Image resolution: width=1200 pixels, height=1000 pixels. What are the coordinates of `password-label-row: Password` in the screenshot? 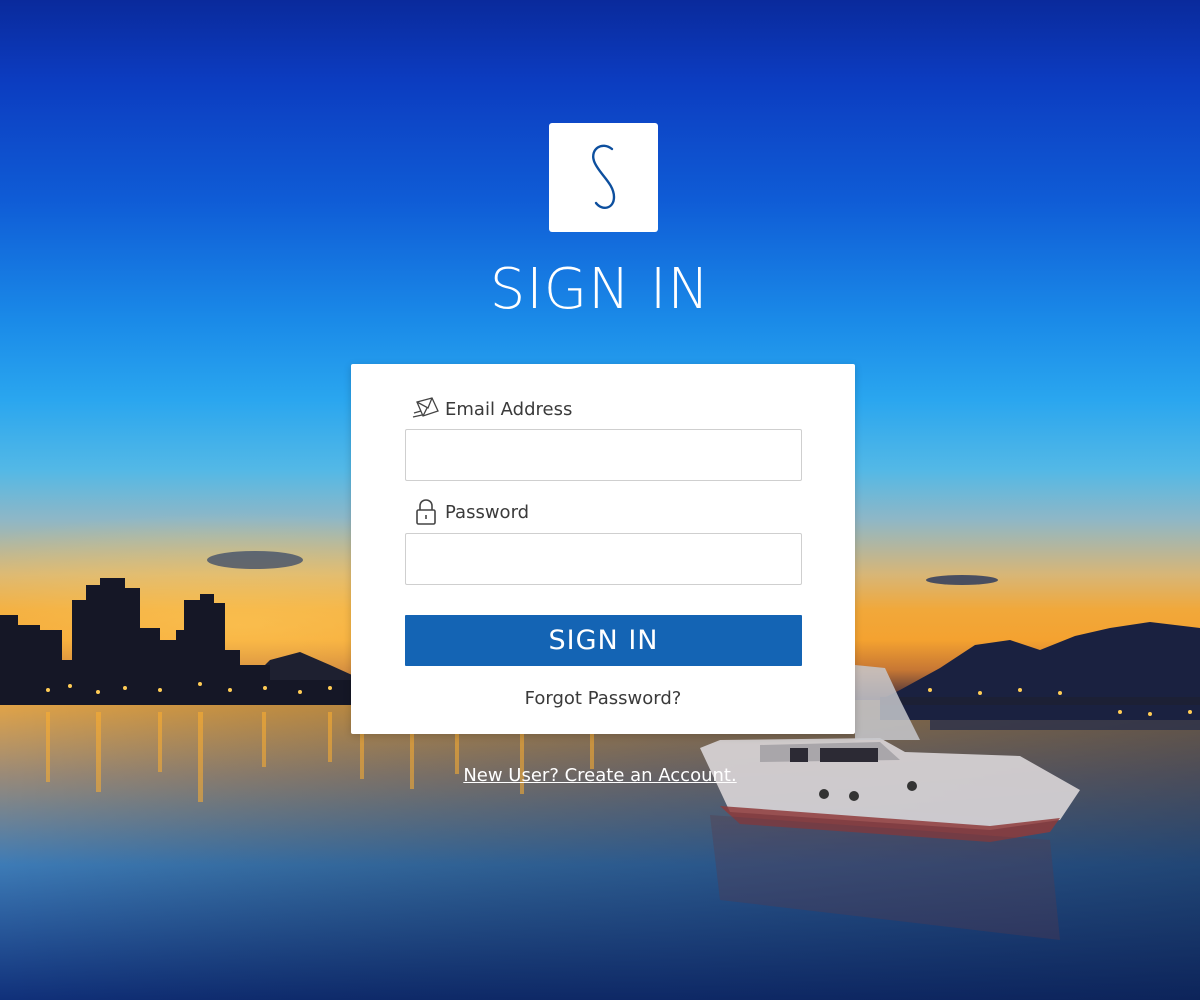 It's located at (470, 512).